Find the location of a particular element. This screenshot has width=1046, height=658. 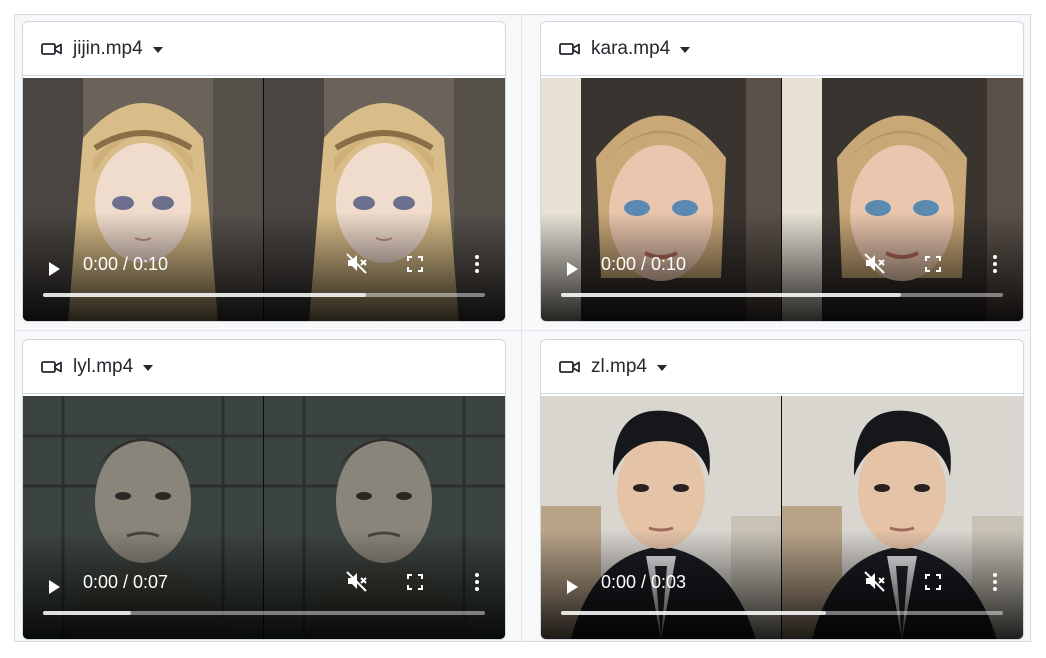

file-name: lyl.mp4 is located at coordinates (103, 367).